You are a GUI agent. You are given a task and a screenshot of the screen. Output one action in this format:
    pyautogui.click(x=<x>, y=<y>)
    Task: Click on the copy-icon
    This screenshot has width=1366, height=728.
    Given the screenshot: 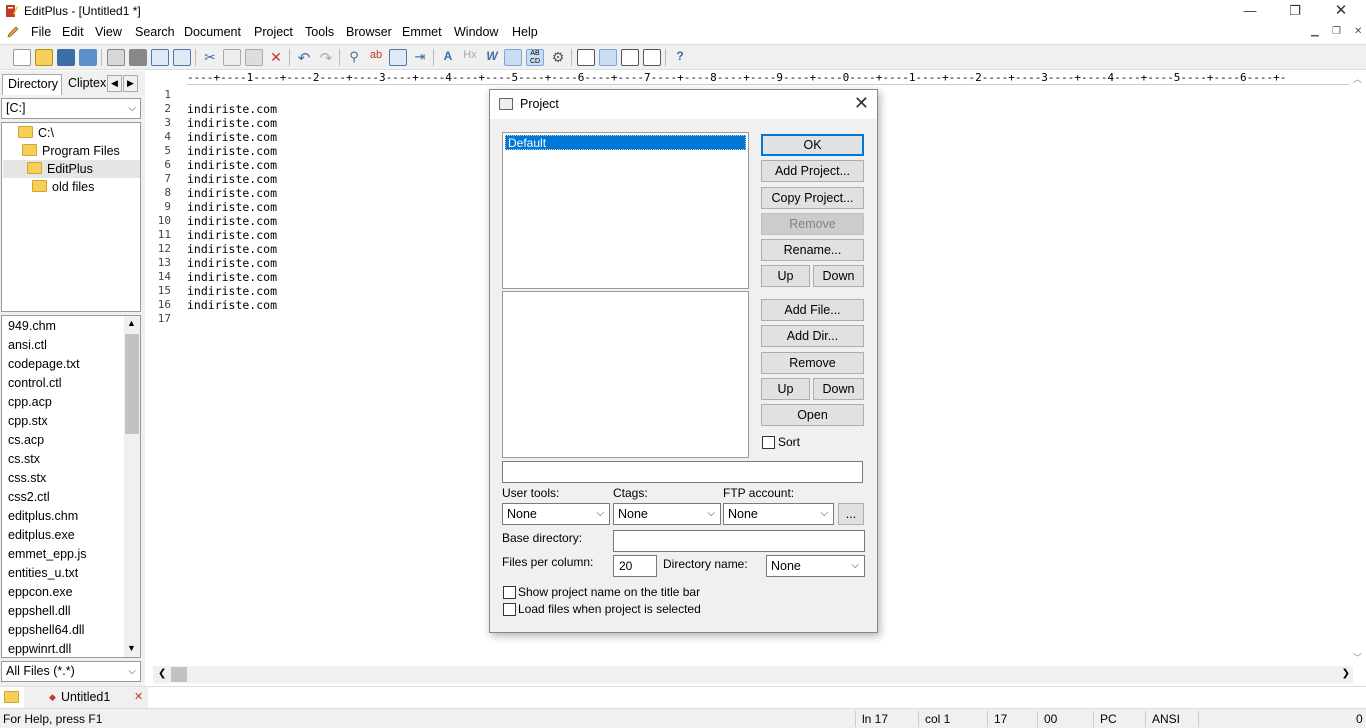 What is the action you would take?
    pyautogui.click(x=232, y=57)
    